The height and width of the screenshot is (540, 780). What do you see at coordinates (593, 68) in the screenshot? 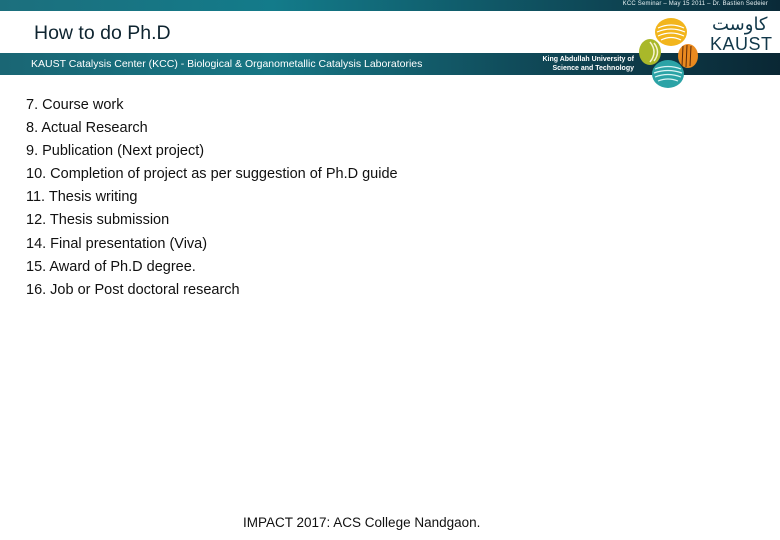
I see `university-line-2: Science and Technology` at bounding box center [593, 68].